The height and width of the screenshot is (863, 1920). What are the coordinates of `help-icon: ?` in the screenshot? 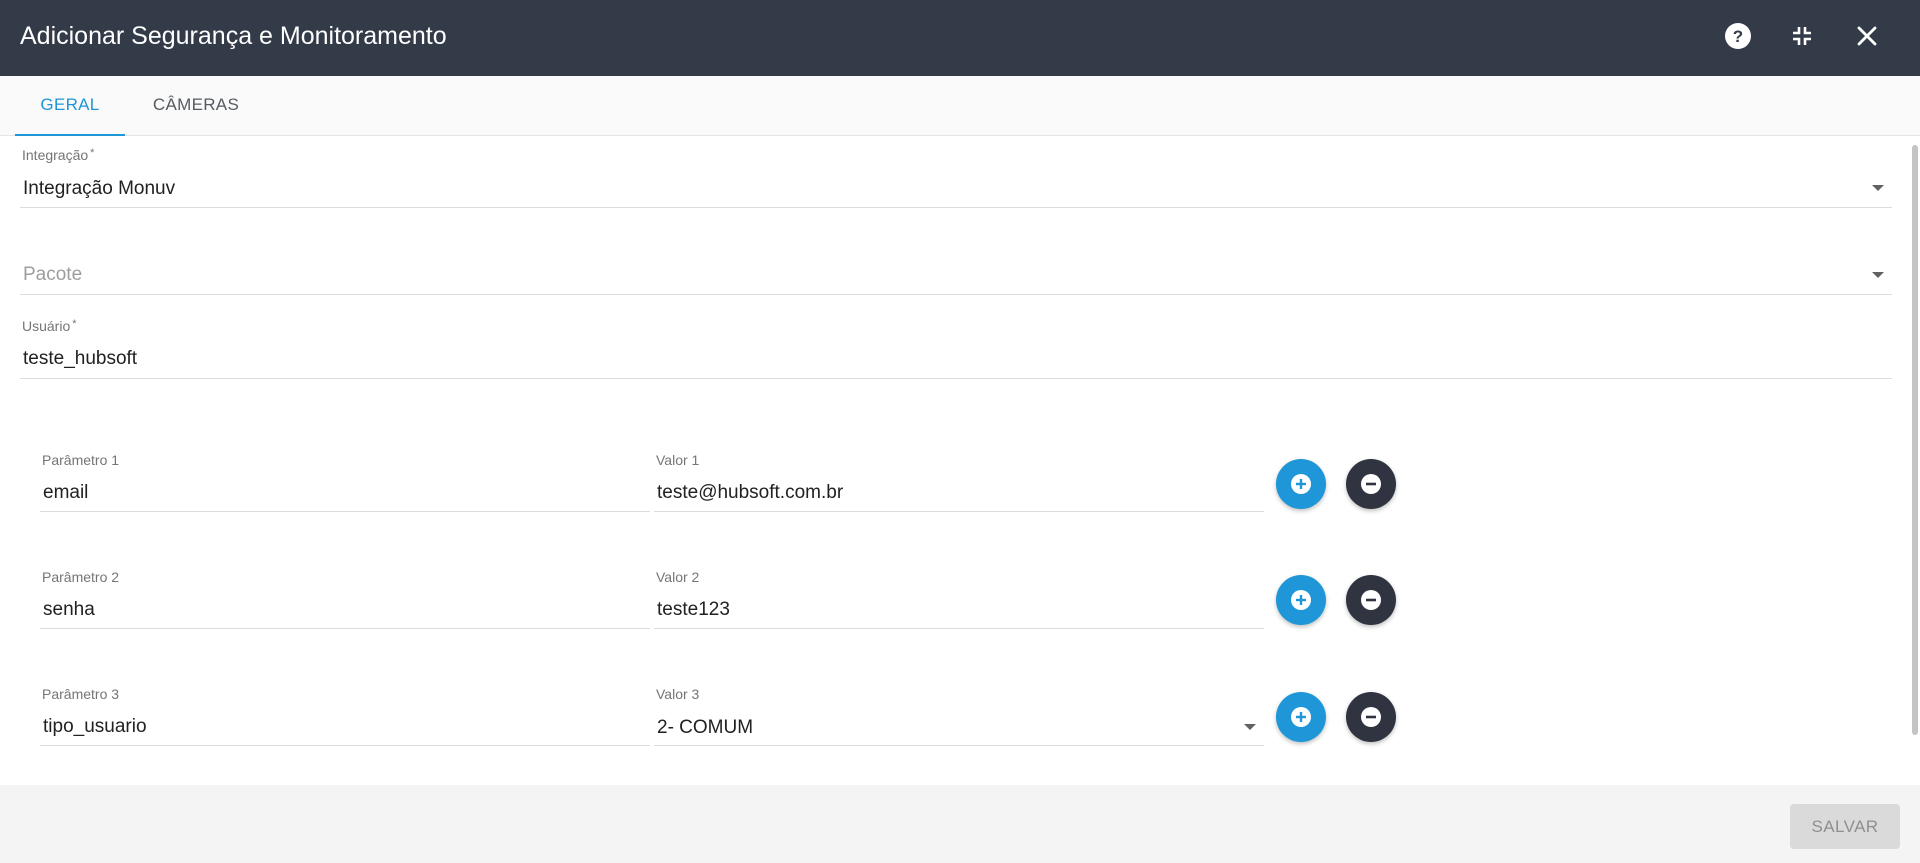 It's located at (1738, 36).